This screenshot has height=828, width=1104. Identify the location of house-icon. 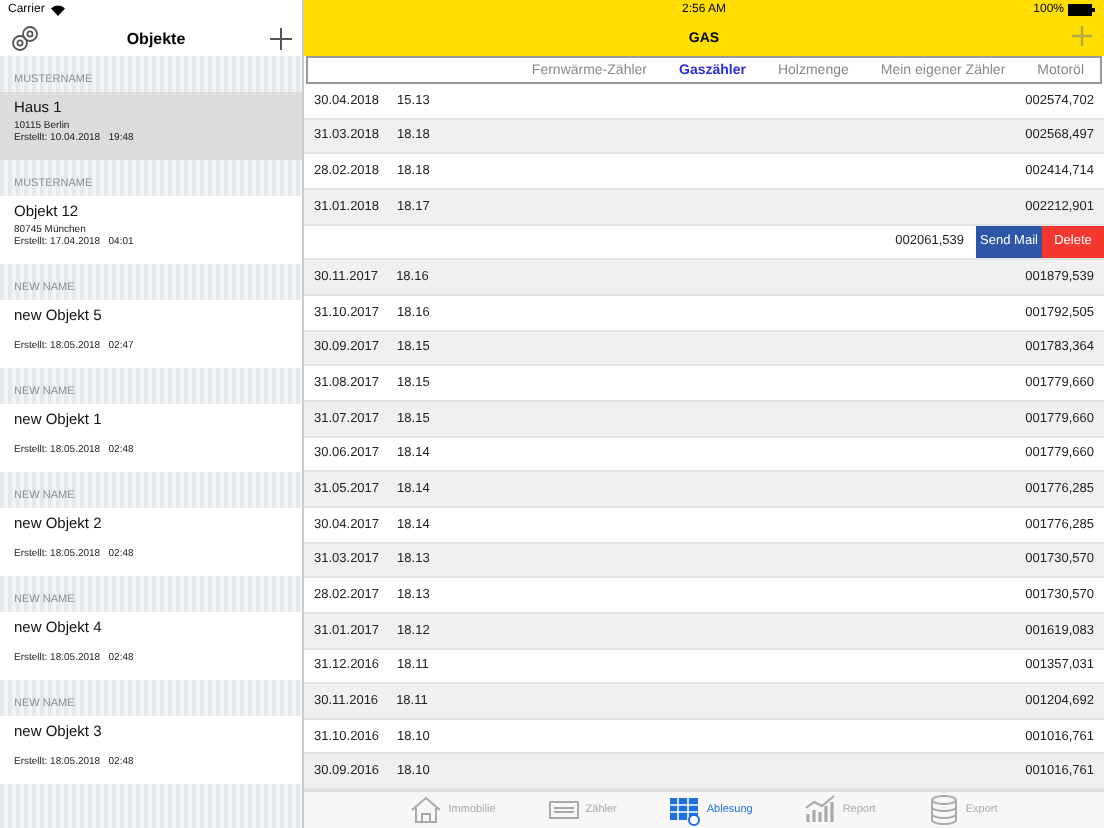
(426, 810).